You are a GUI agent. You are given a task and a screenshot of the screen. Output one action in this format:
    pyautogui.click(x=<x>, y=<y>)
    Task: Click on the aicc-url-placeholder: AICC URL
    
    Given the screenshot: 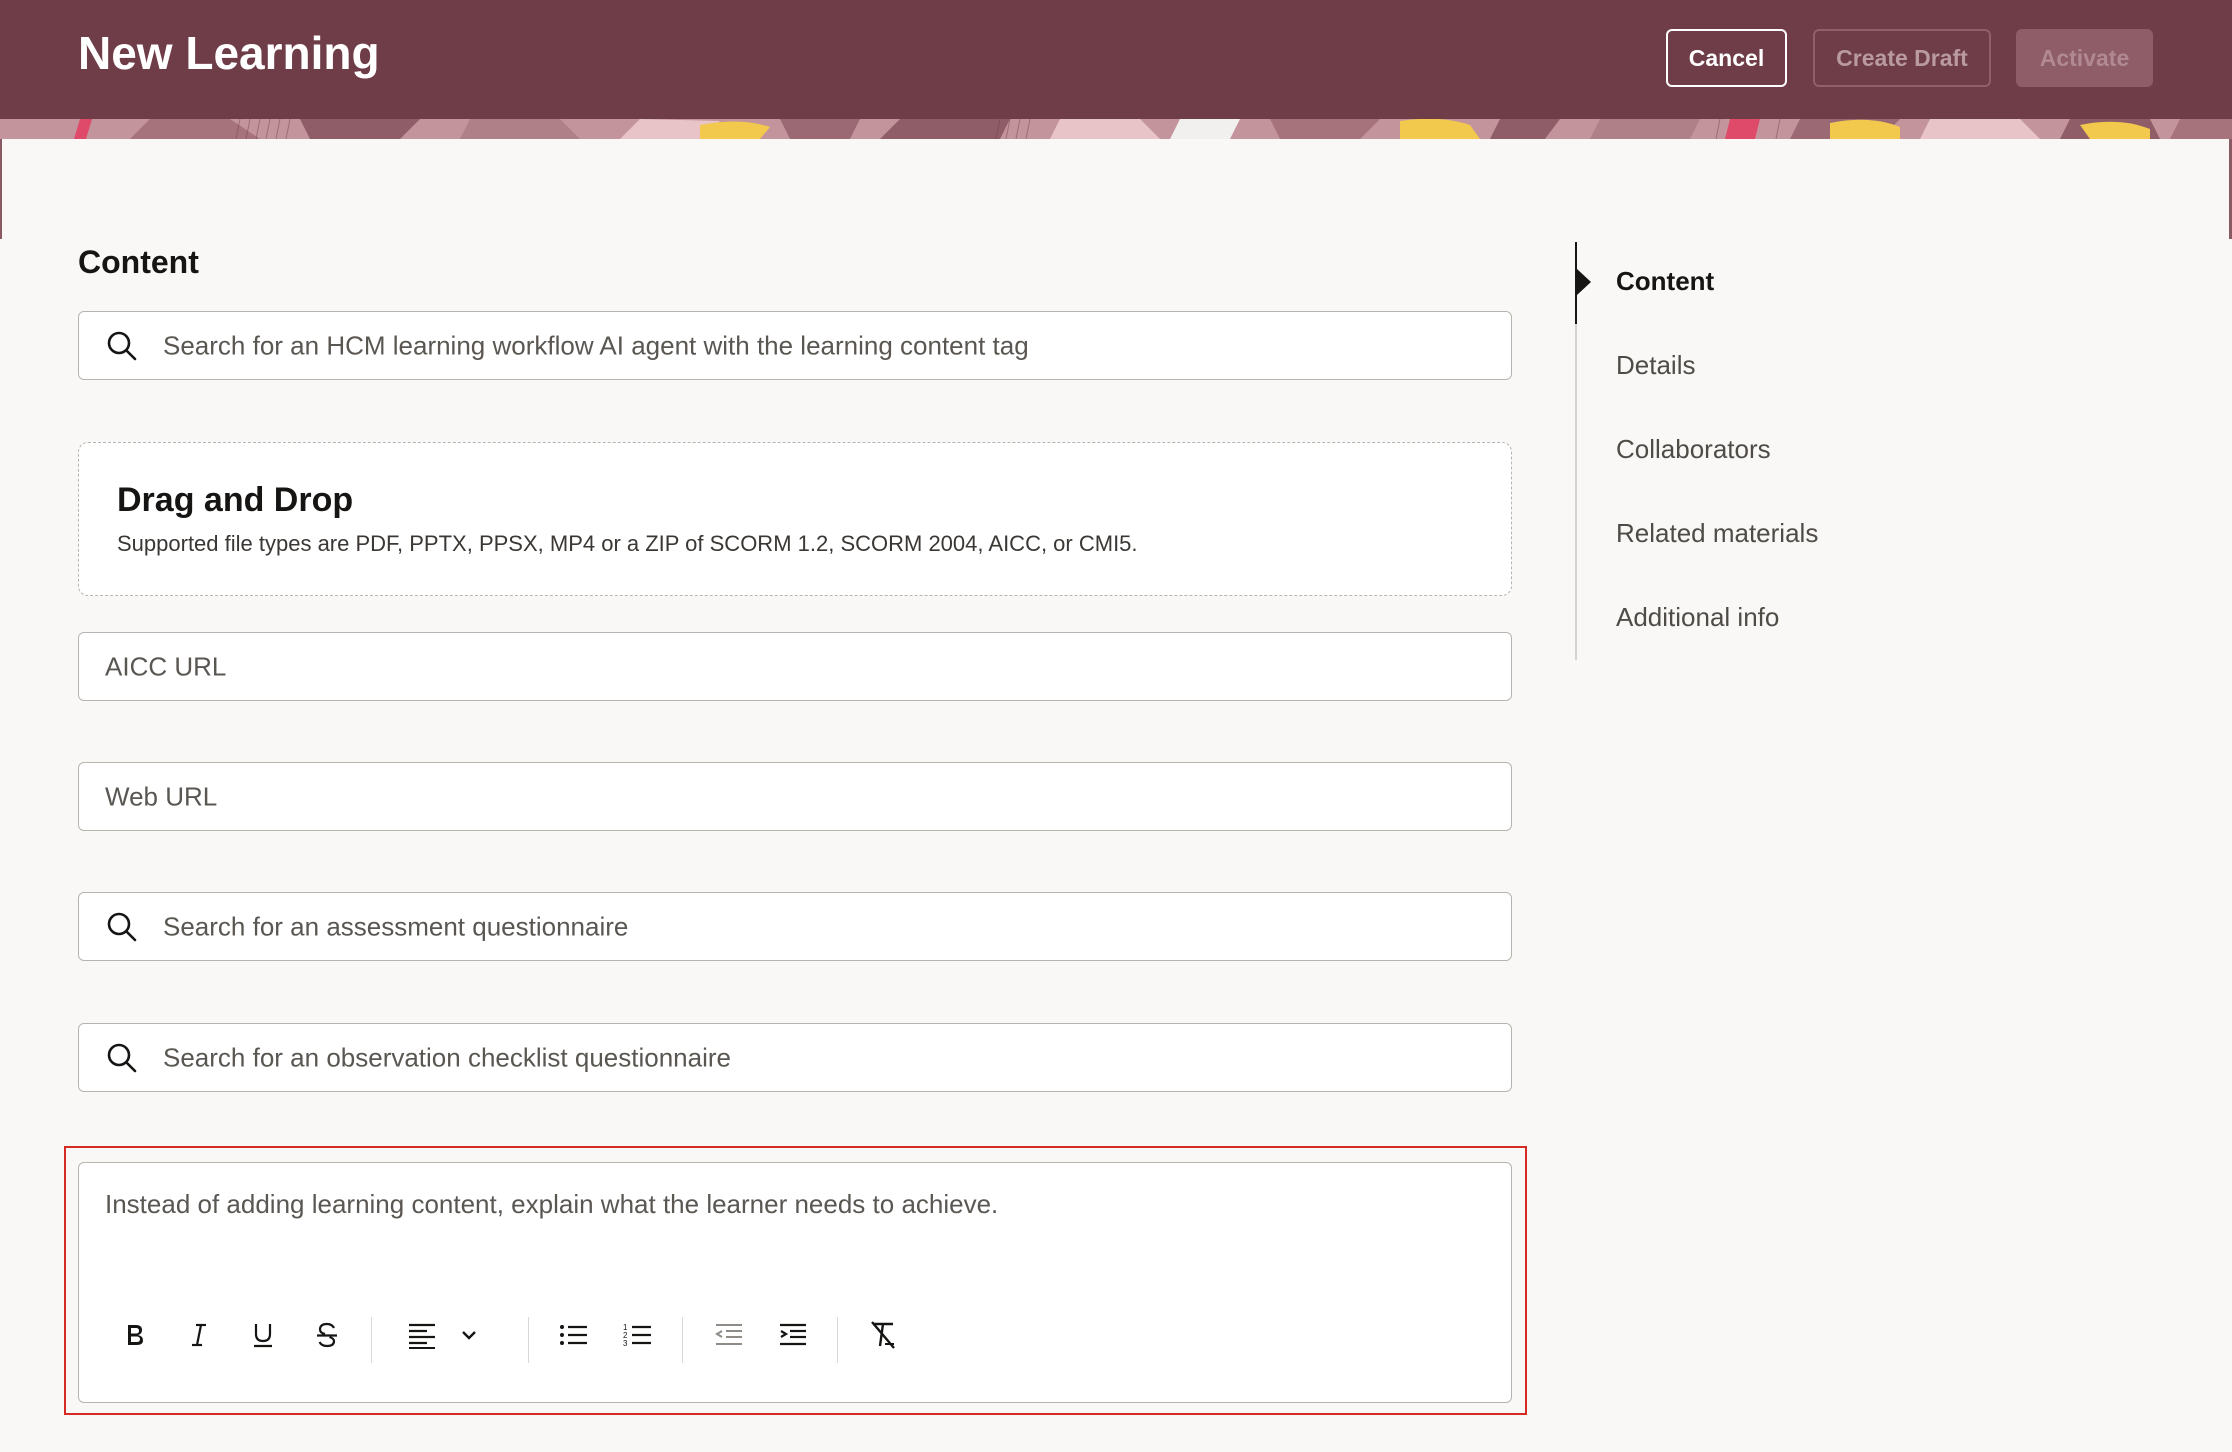 What is the action you would take?
    pyautogui.click(x=166, y=666)
    